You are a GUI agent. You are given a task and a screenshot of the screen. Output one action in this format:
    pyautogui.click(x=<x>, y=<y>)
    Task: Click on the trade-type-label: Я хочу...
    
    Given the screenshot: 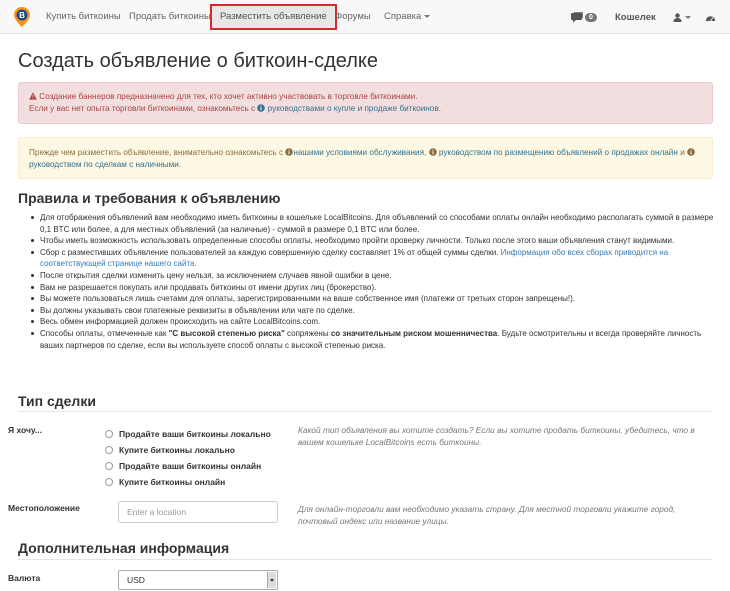 What is the action you would take?
    pyautogui.click(x=25, y=430)
    